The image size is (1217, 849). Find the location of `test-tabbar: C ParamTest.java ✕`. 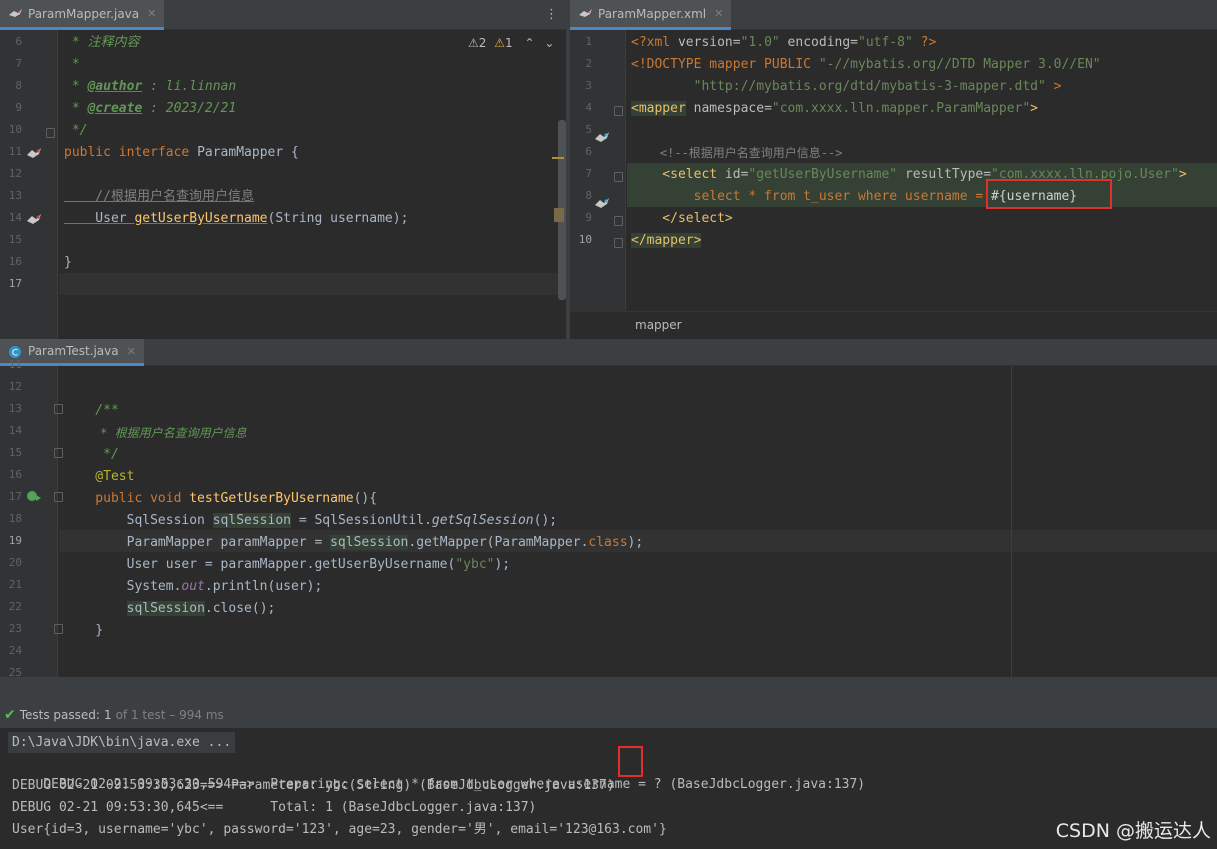

test-tabbar: C ParamTest.java ✕ is located at coordinates (608, 352).